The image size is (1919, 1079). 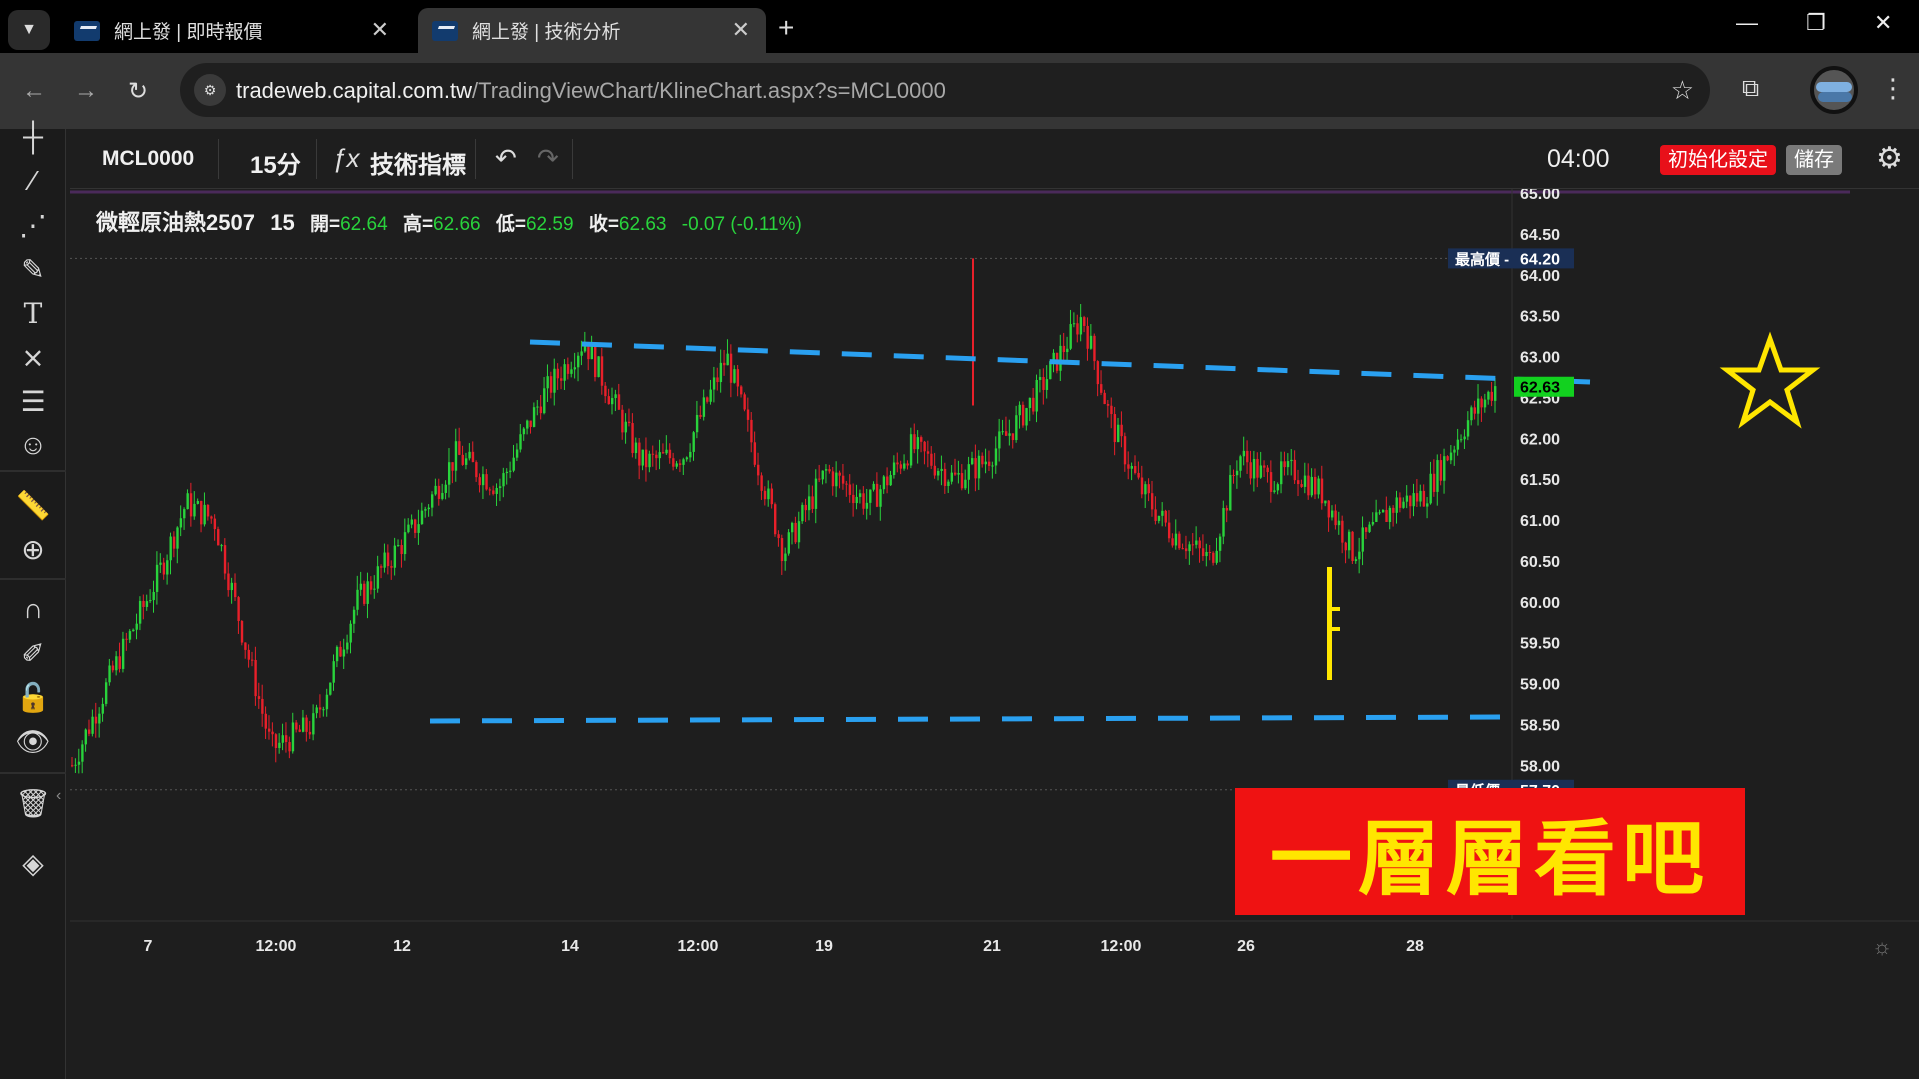 I want to click on zoom-in-icon: ⊕, so click(x=33, y=549).